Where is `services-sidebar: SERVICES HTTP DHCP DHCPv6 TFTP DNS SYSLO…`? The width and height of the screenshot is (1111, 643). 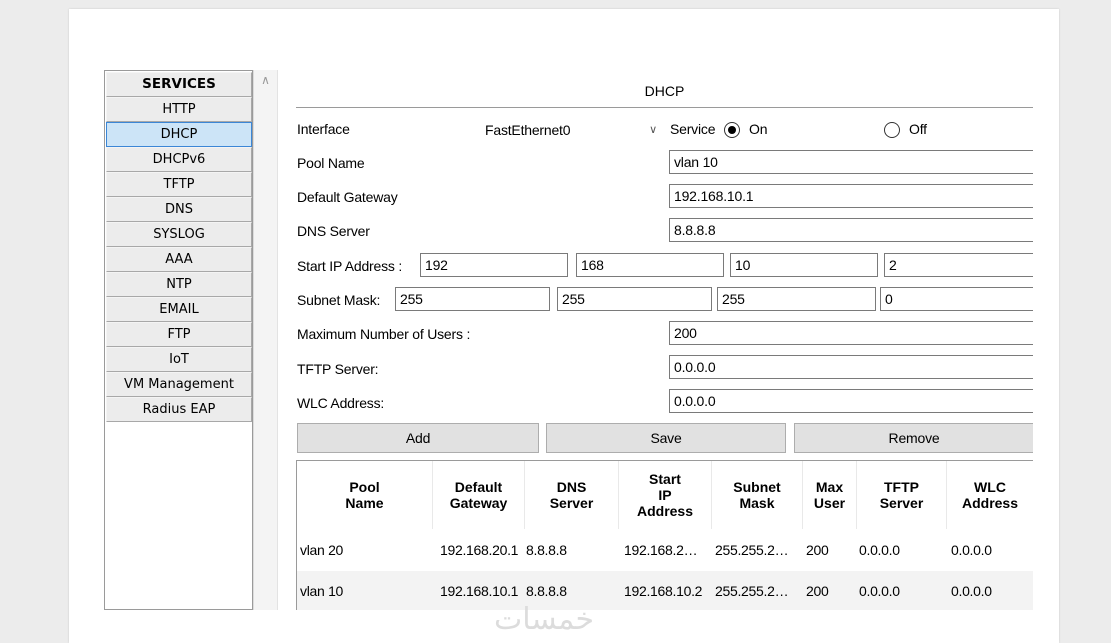
services-sidebar: SERVICES HTTP DHCP DHCPv6 TFTP DNS SYSLO… is located at coordinates (178, 340).